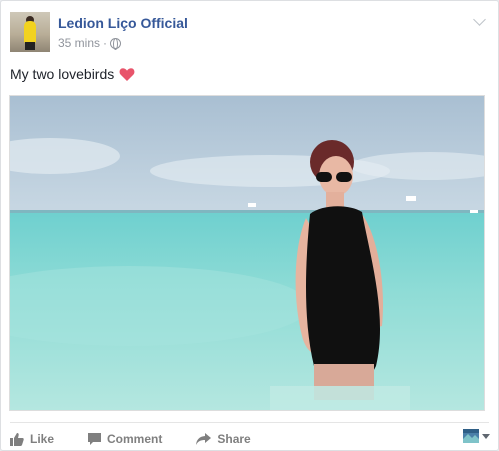 The width and height of the screenshot is (499, 451). What do you see at coordinates (62, 74) in the screenshot?
I see `post-text-content: My two lovebirds` at bounding box center [62, 74].